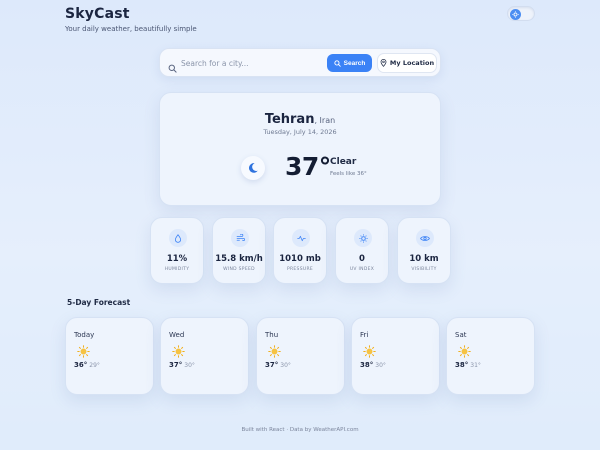  What do you see at coordinates (424, 269) in the screenshot?
I see `stat-label: VISIBILITY` at bounding box center [424, 269].